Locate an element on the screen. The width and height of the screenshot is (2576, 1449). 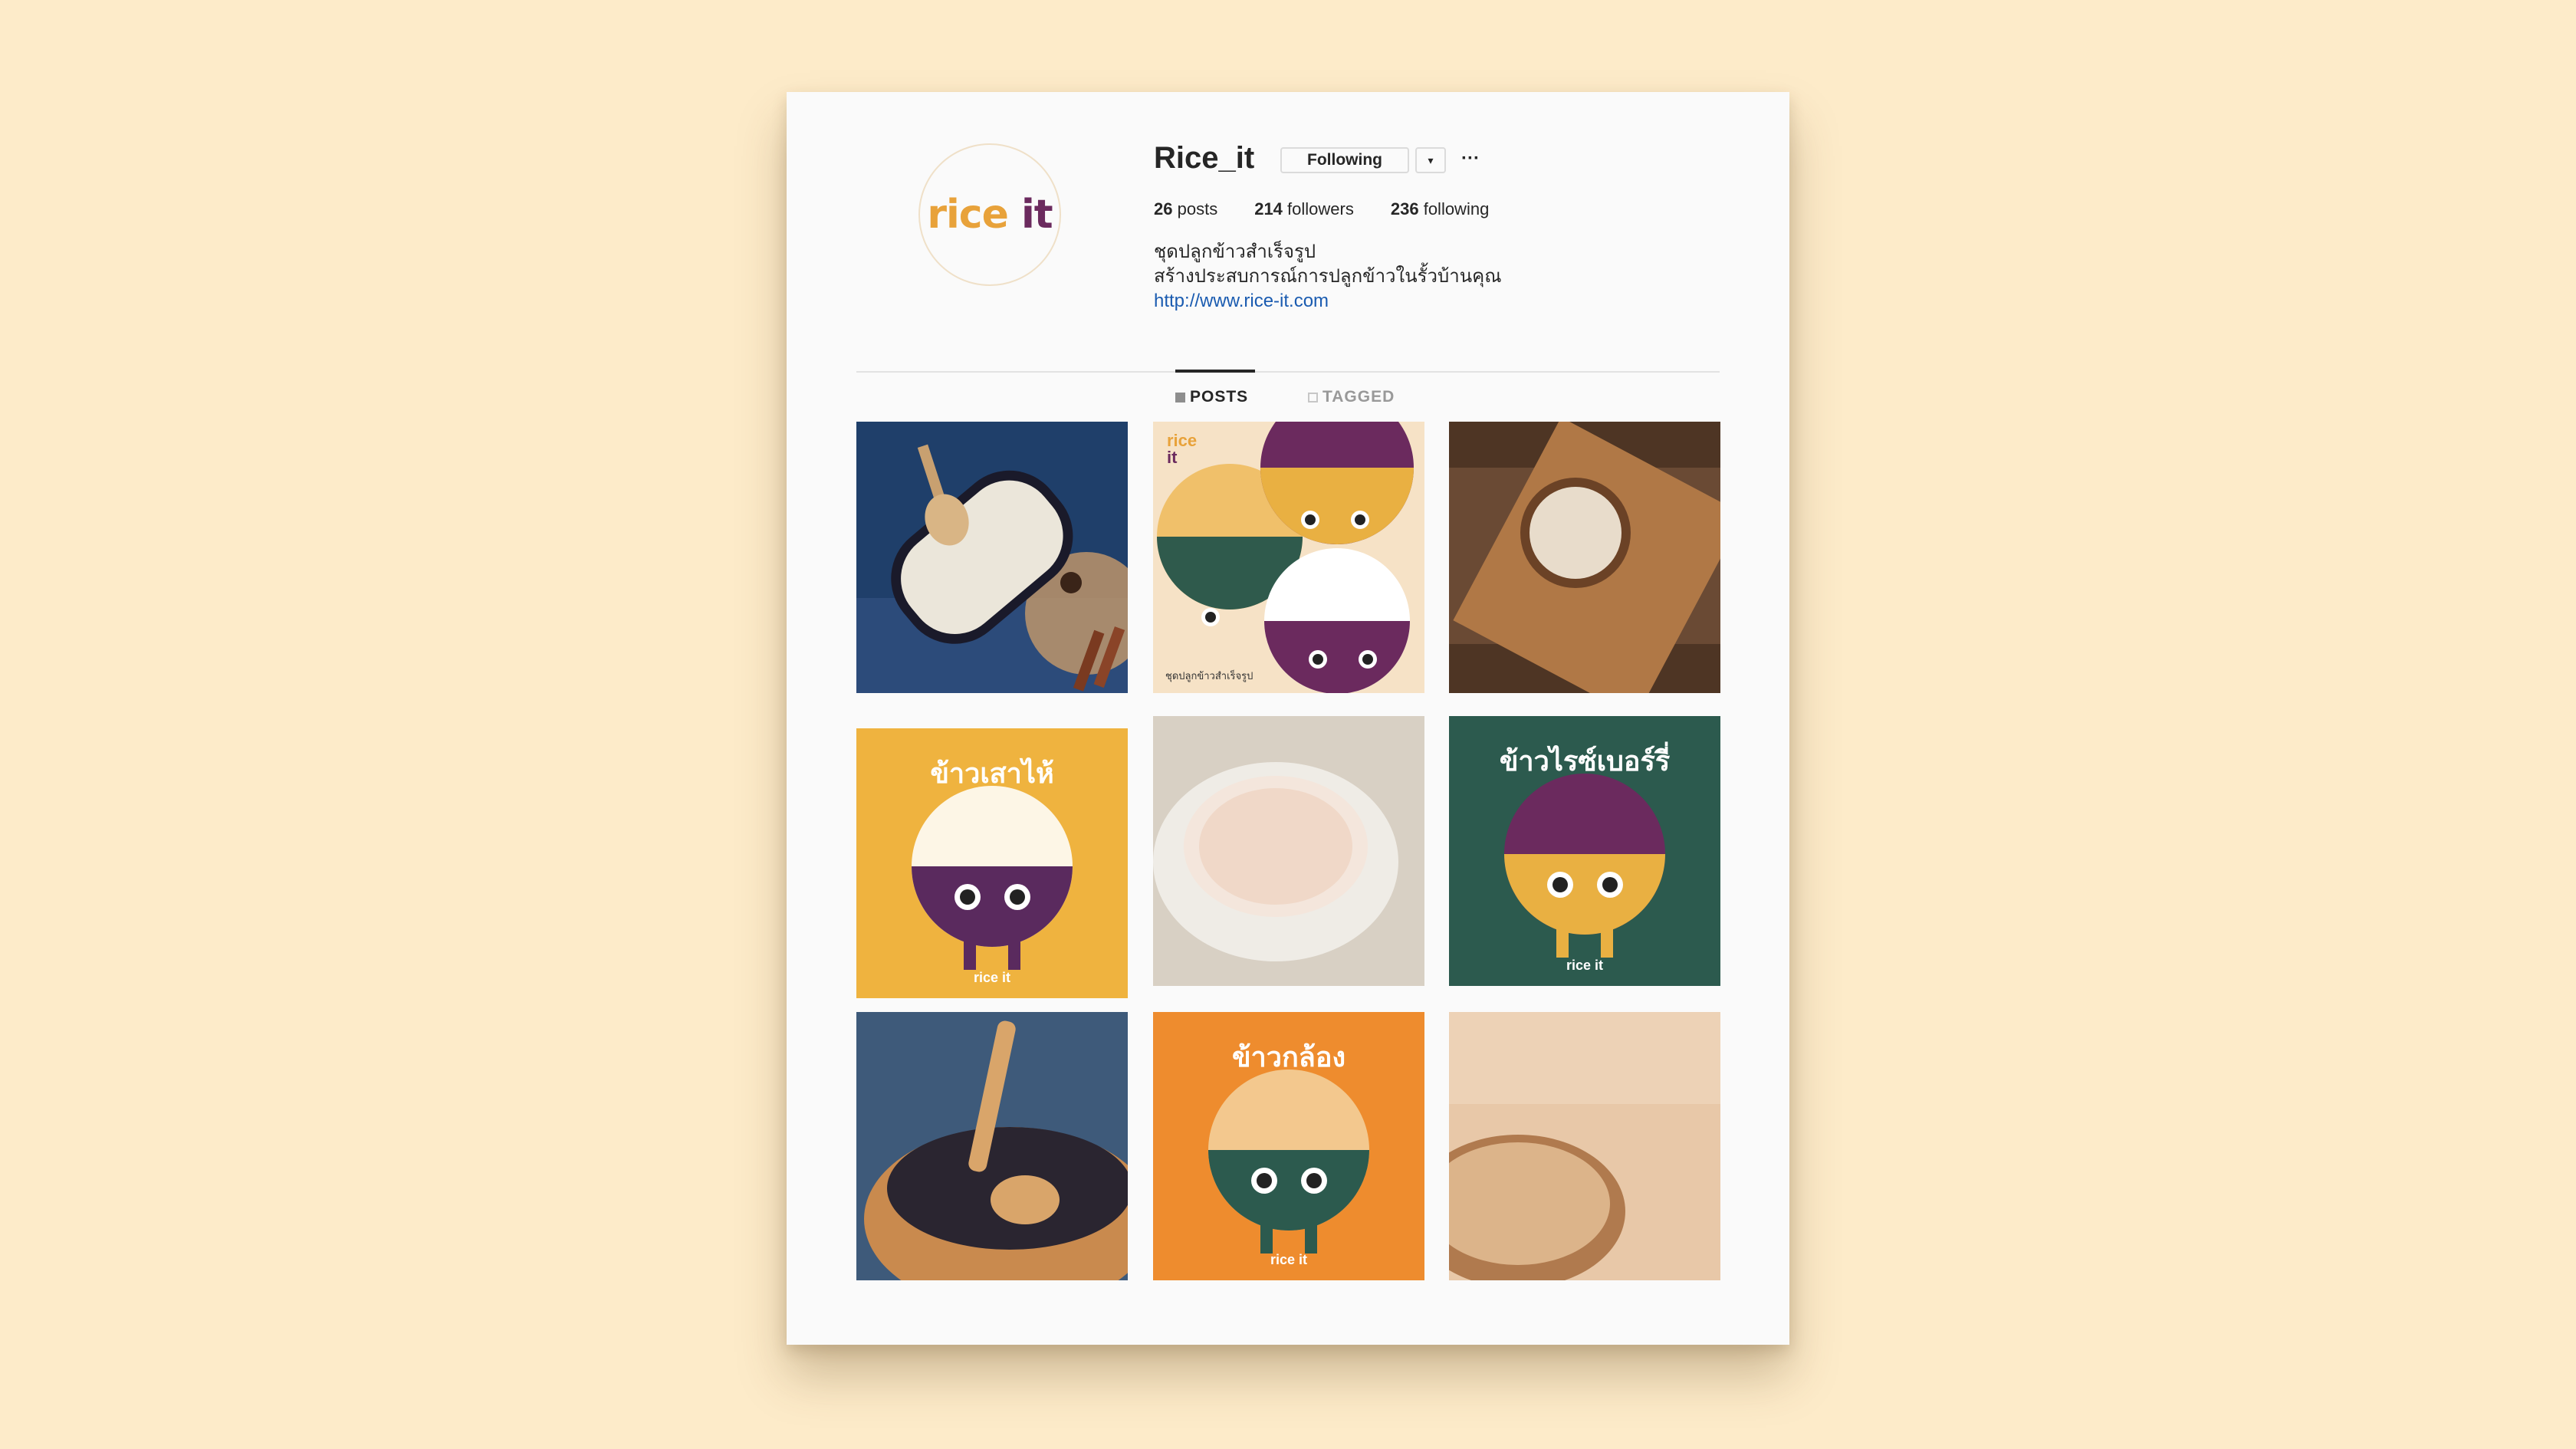
bio-line-2: สร้างประสบการณ์การปลูกข้าวในรั้วบ้านคุณ is located at coordinates (1328, 276).